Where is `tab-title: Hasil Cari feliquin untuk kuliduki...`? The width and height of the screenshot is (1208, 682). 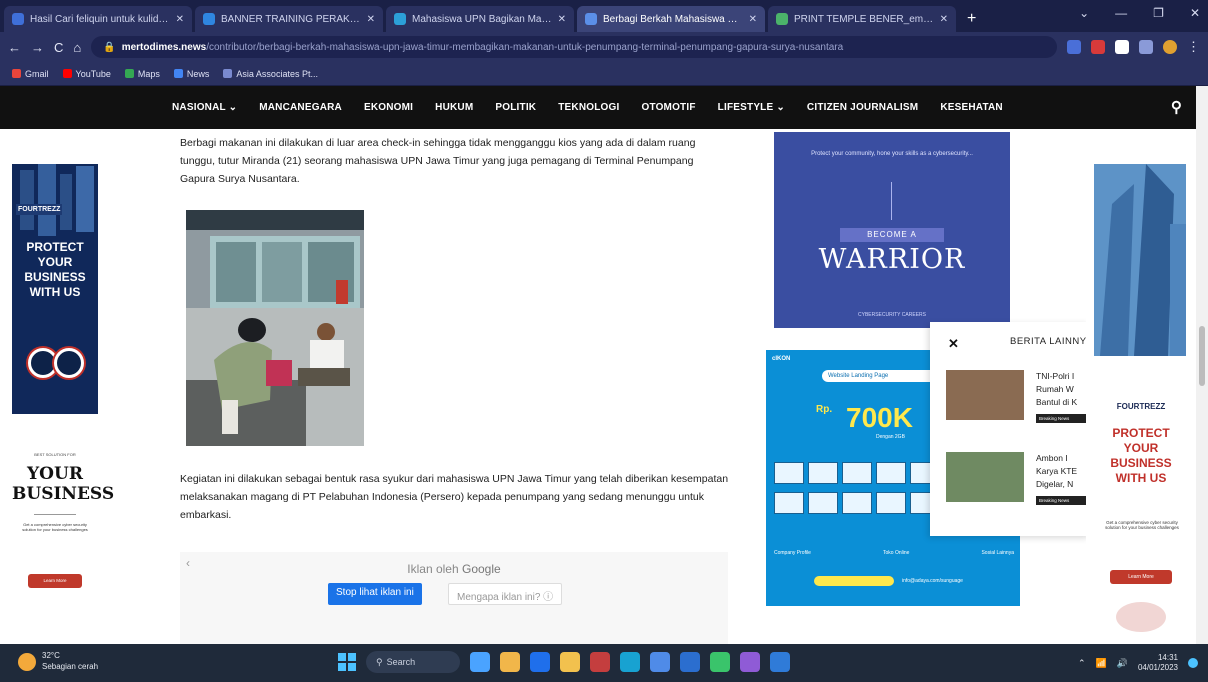 tab-title: Hasil Cari feliquin untuk kuliduki... is located at coordinates (100, 19).